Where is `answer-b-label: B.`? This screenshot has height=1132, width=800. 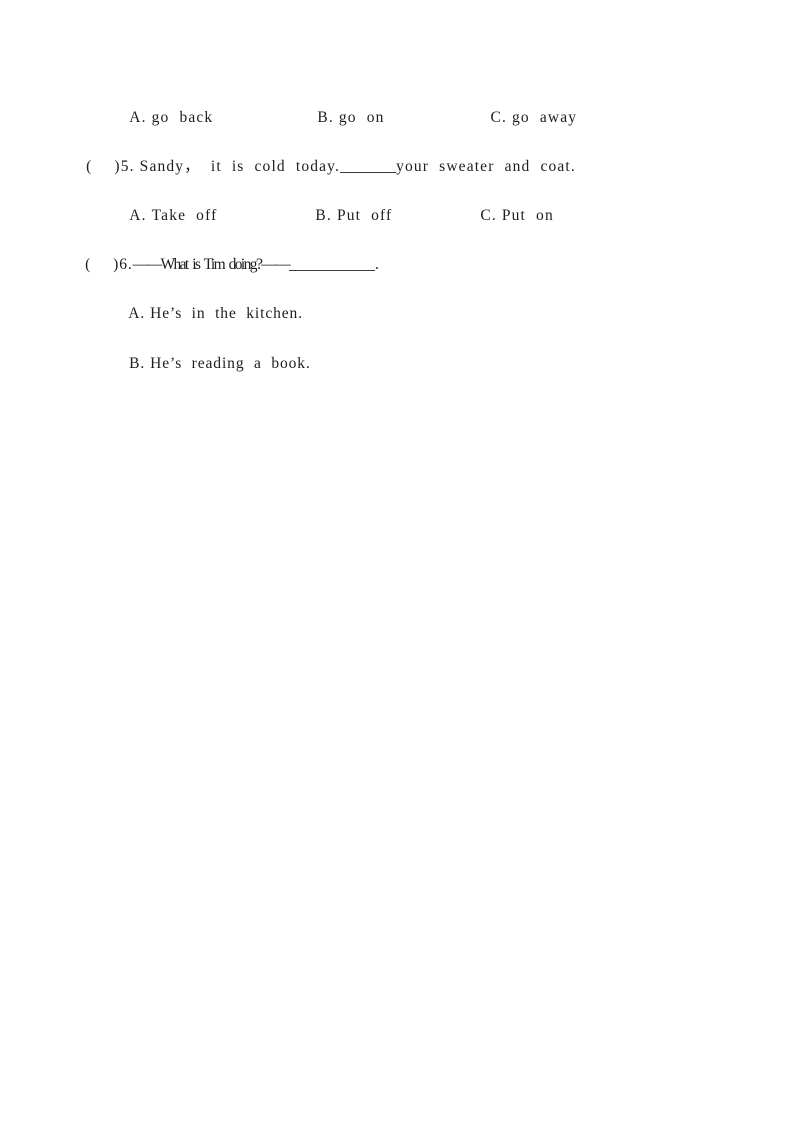 answer-b-label: B. is located at coordinates (137, 363).